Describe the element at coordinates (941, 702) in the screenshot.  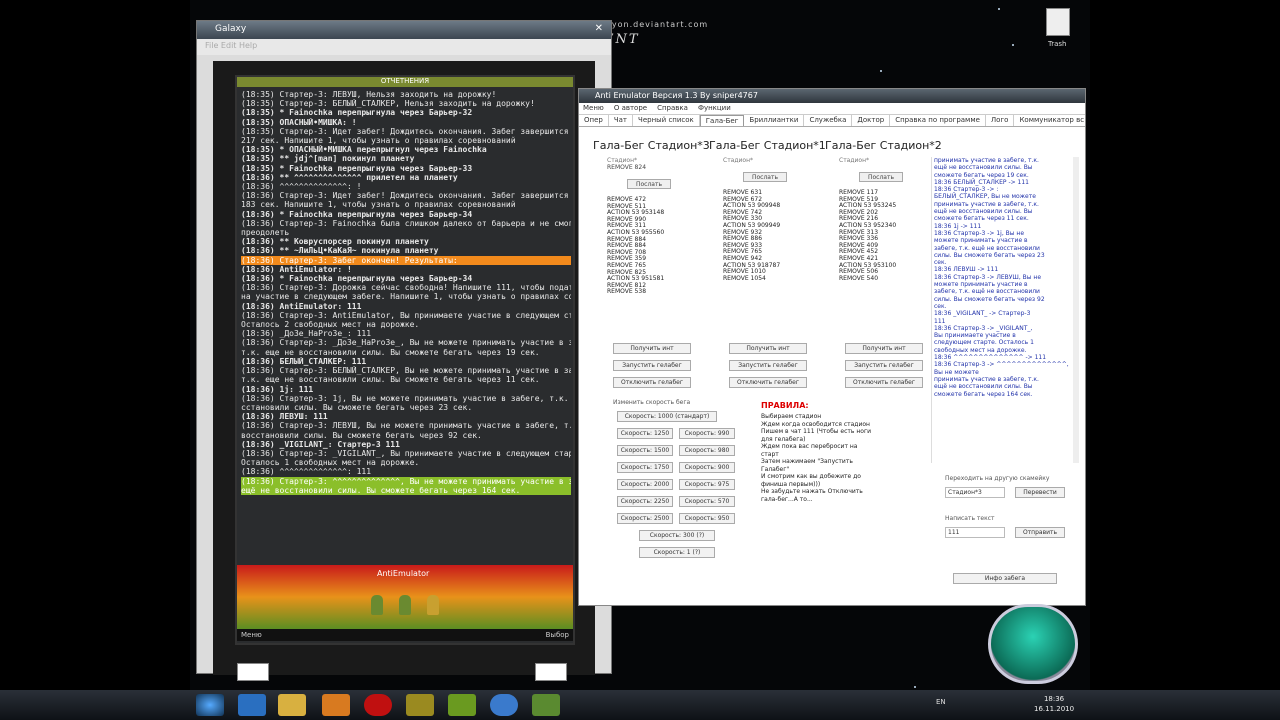
I see `language-indicator: EN` at that location.